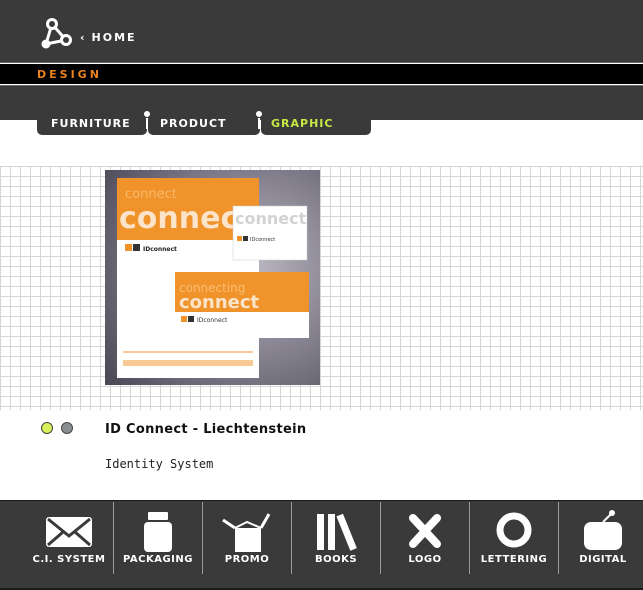 This screenshot has width=643, height=590. I want to click on books-icon, so click(337, 532).